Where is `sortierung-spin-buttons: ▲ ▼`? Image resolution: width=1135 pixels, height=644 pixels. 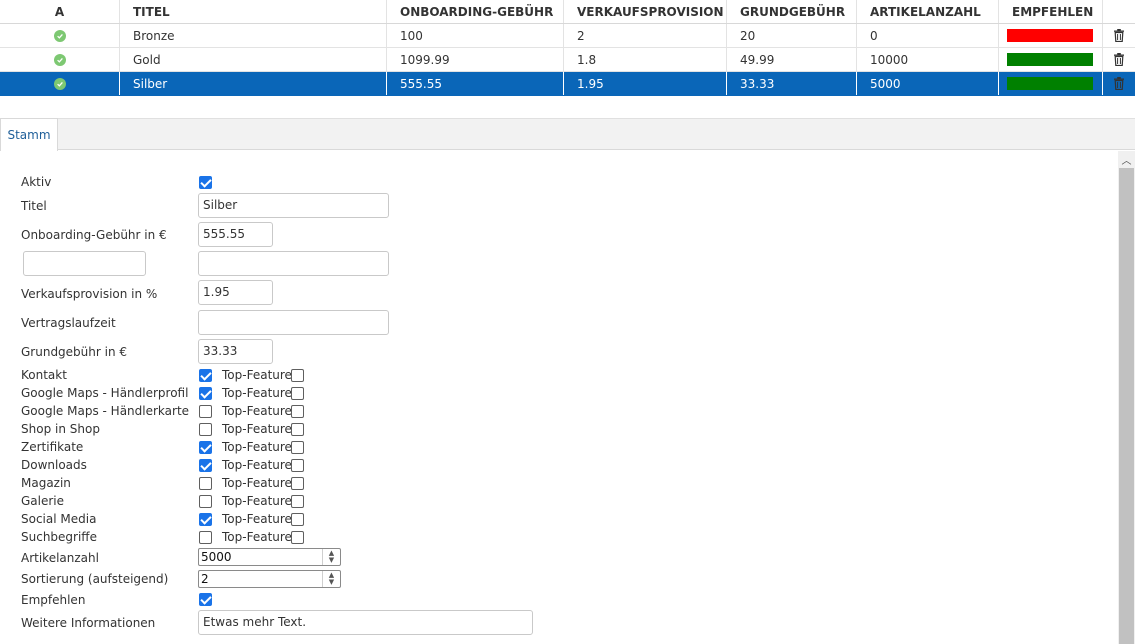
sortierung-spin-buttons: ▲ ▼ is located at coordinates (331, 579).